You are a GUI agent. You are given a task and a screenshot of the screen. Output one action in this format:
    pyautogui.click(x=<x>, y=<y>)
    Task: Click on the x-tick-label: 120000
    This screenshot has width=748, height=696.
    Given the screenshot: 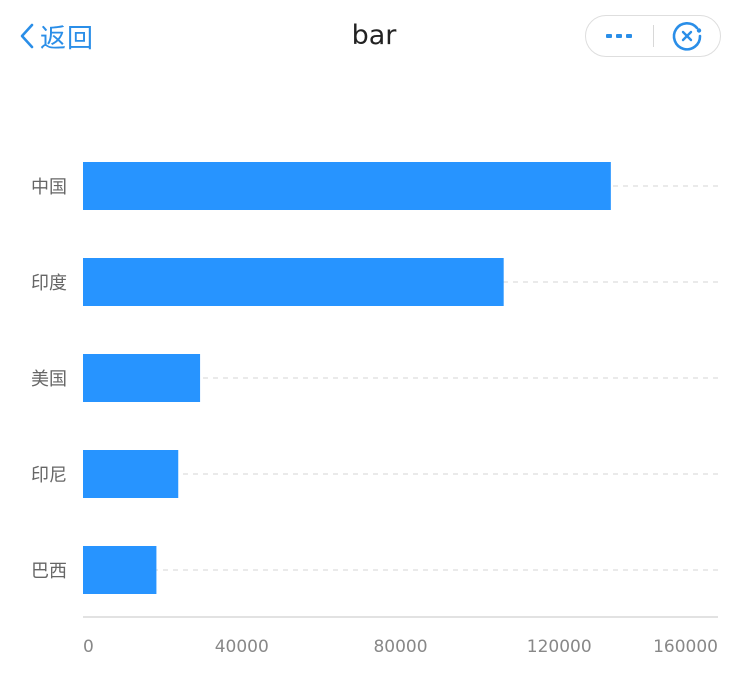 What is the action you would take?
    pyautogui.click(x=559, y=647)
    